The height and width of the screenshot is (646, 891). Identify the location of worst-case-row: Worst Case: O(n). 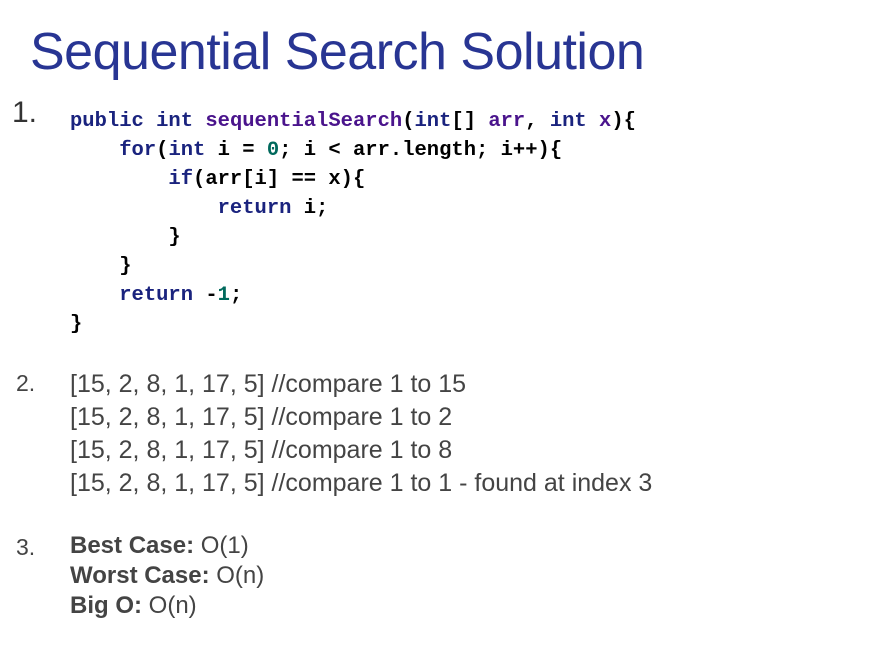
(167, 576).